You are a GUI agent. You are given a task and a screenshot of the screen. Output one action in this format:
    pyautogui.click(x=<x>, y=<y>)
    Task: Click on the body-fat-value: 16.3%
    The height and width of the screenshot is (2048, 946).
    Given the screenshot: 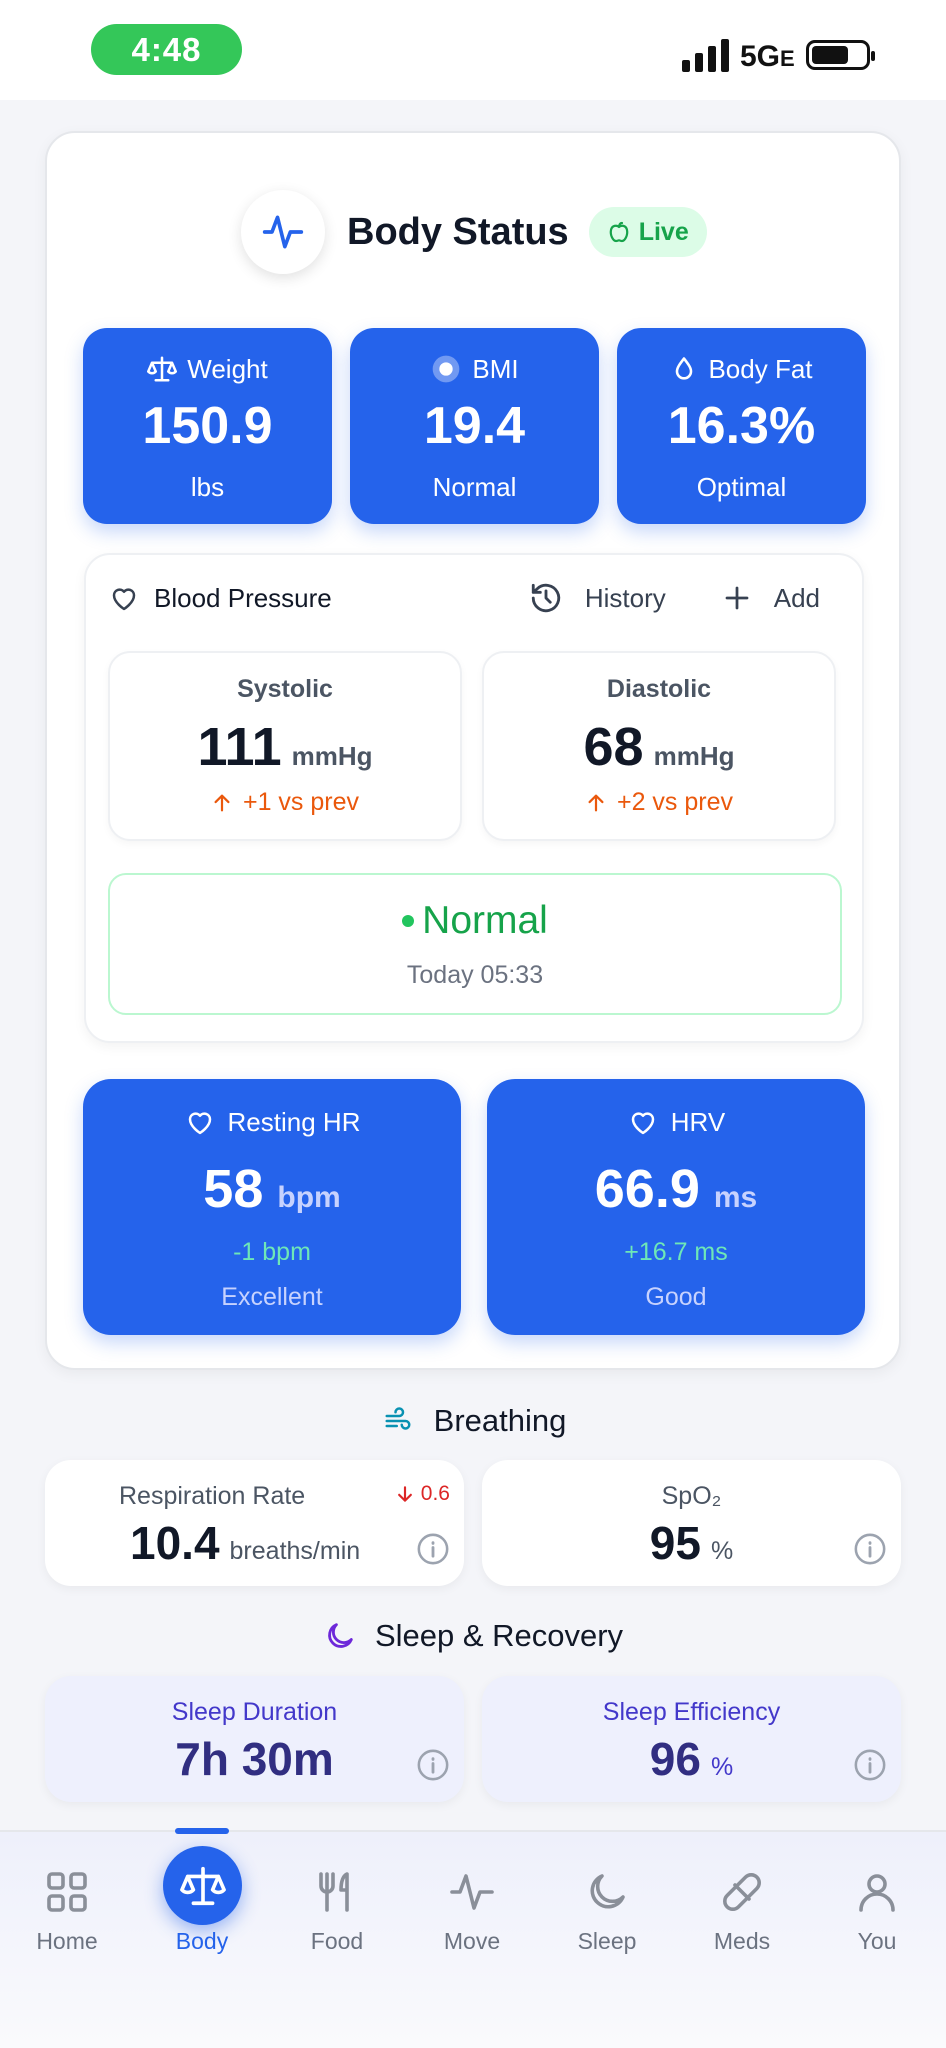 What is the action you would take?
    pyautogui.click(x=741, y=426)
    